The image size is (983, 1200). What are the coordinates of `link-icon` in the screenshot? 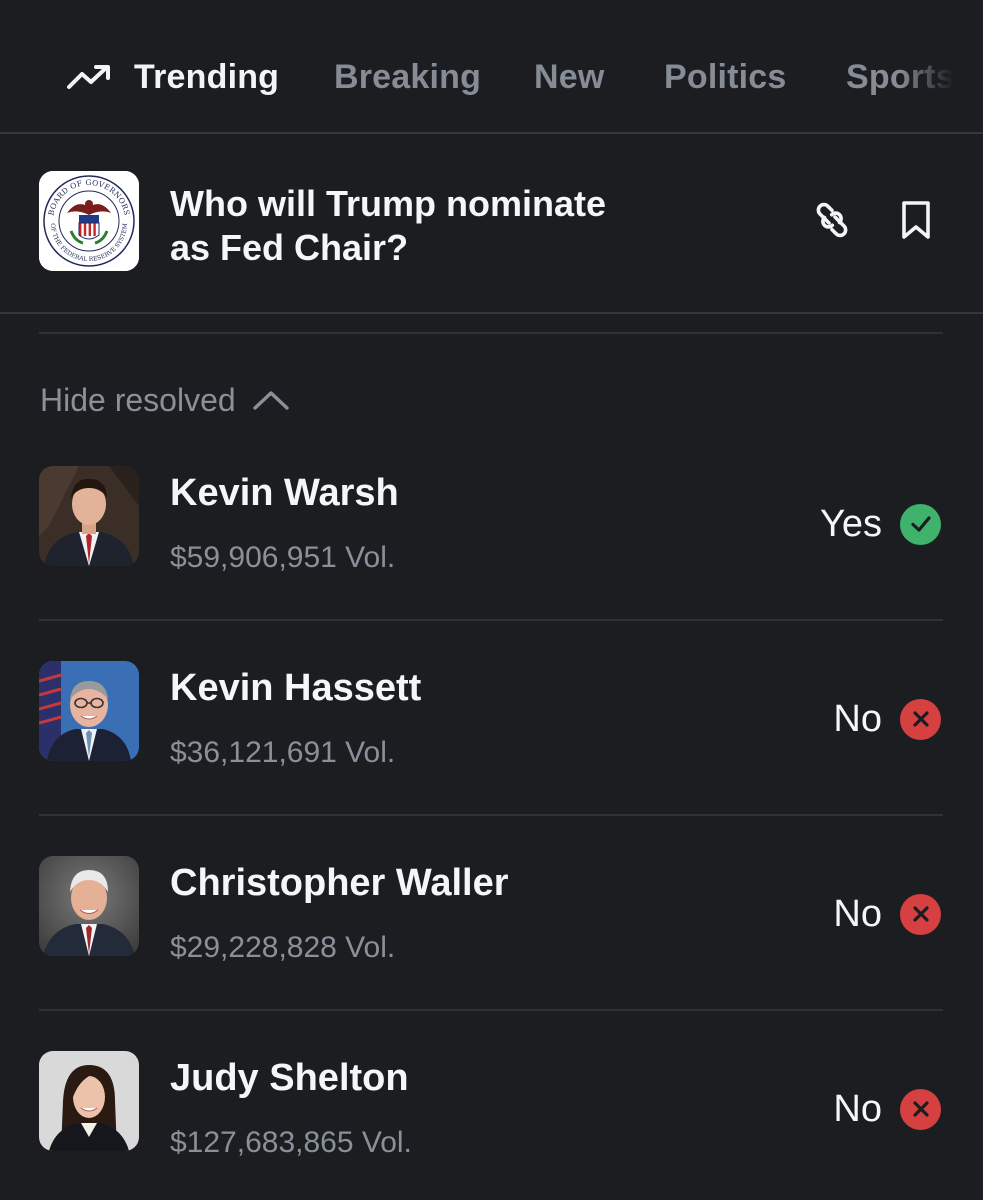 It's located at (832, 220).